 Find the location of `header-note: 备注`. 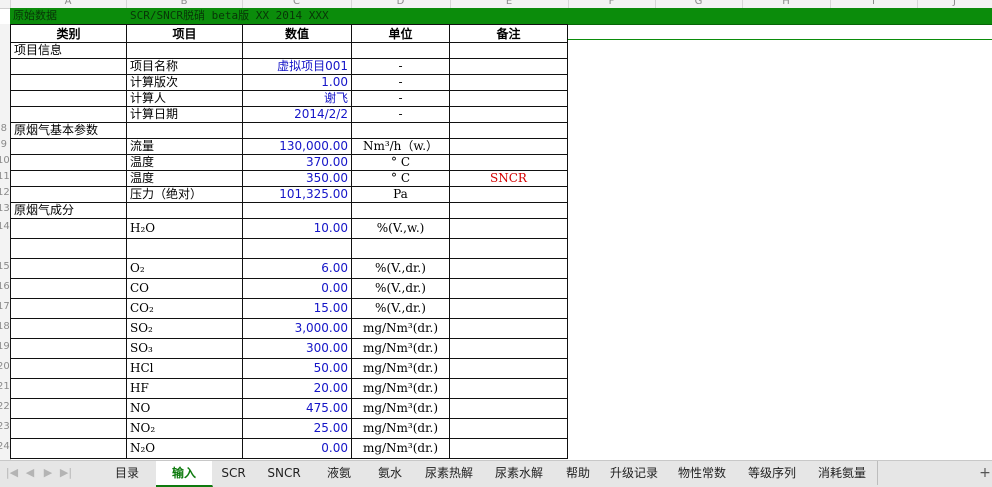

header-note: 备注 is located at coordinates (508, 33).